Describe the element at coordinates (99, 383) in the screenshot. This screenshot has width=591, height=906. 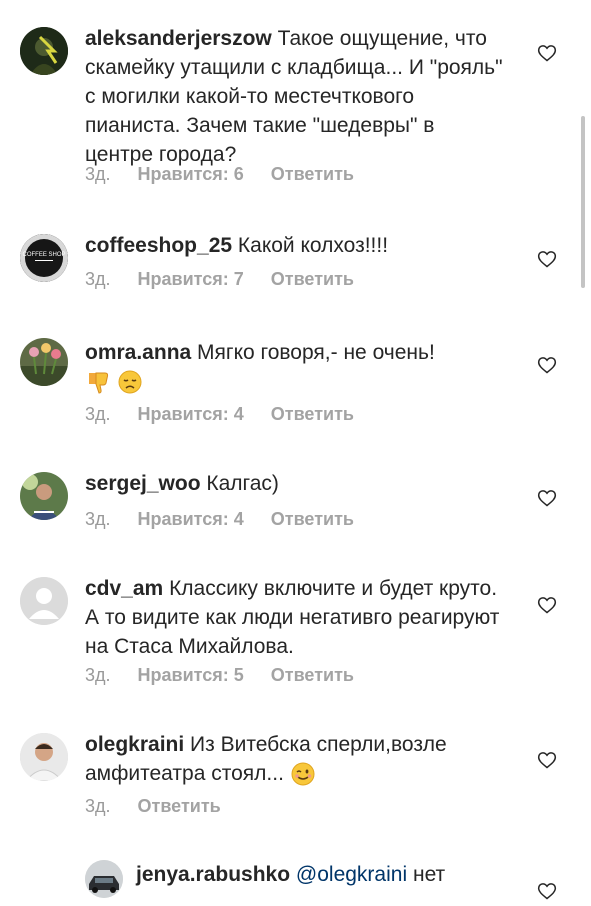
I see `thumbs-down-emoji` at that location.